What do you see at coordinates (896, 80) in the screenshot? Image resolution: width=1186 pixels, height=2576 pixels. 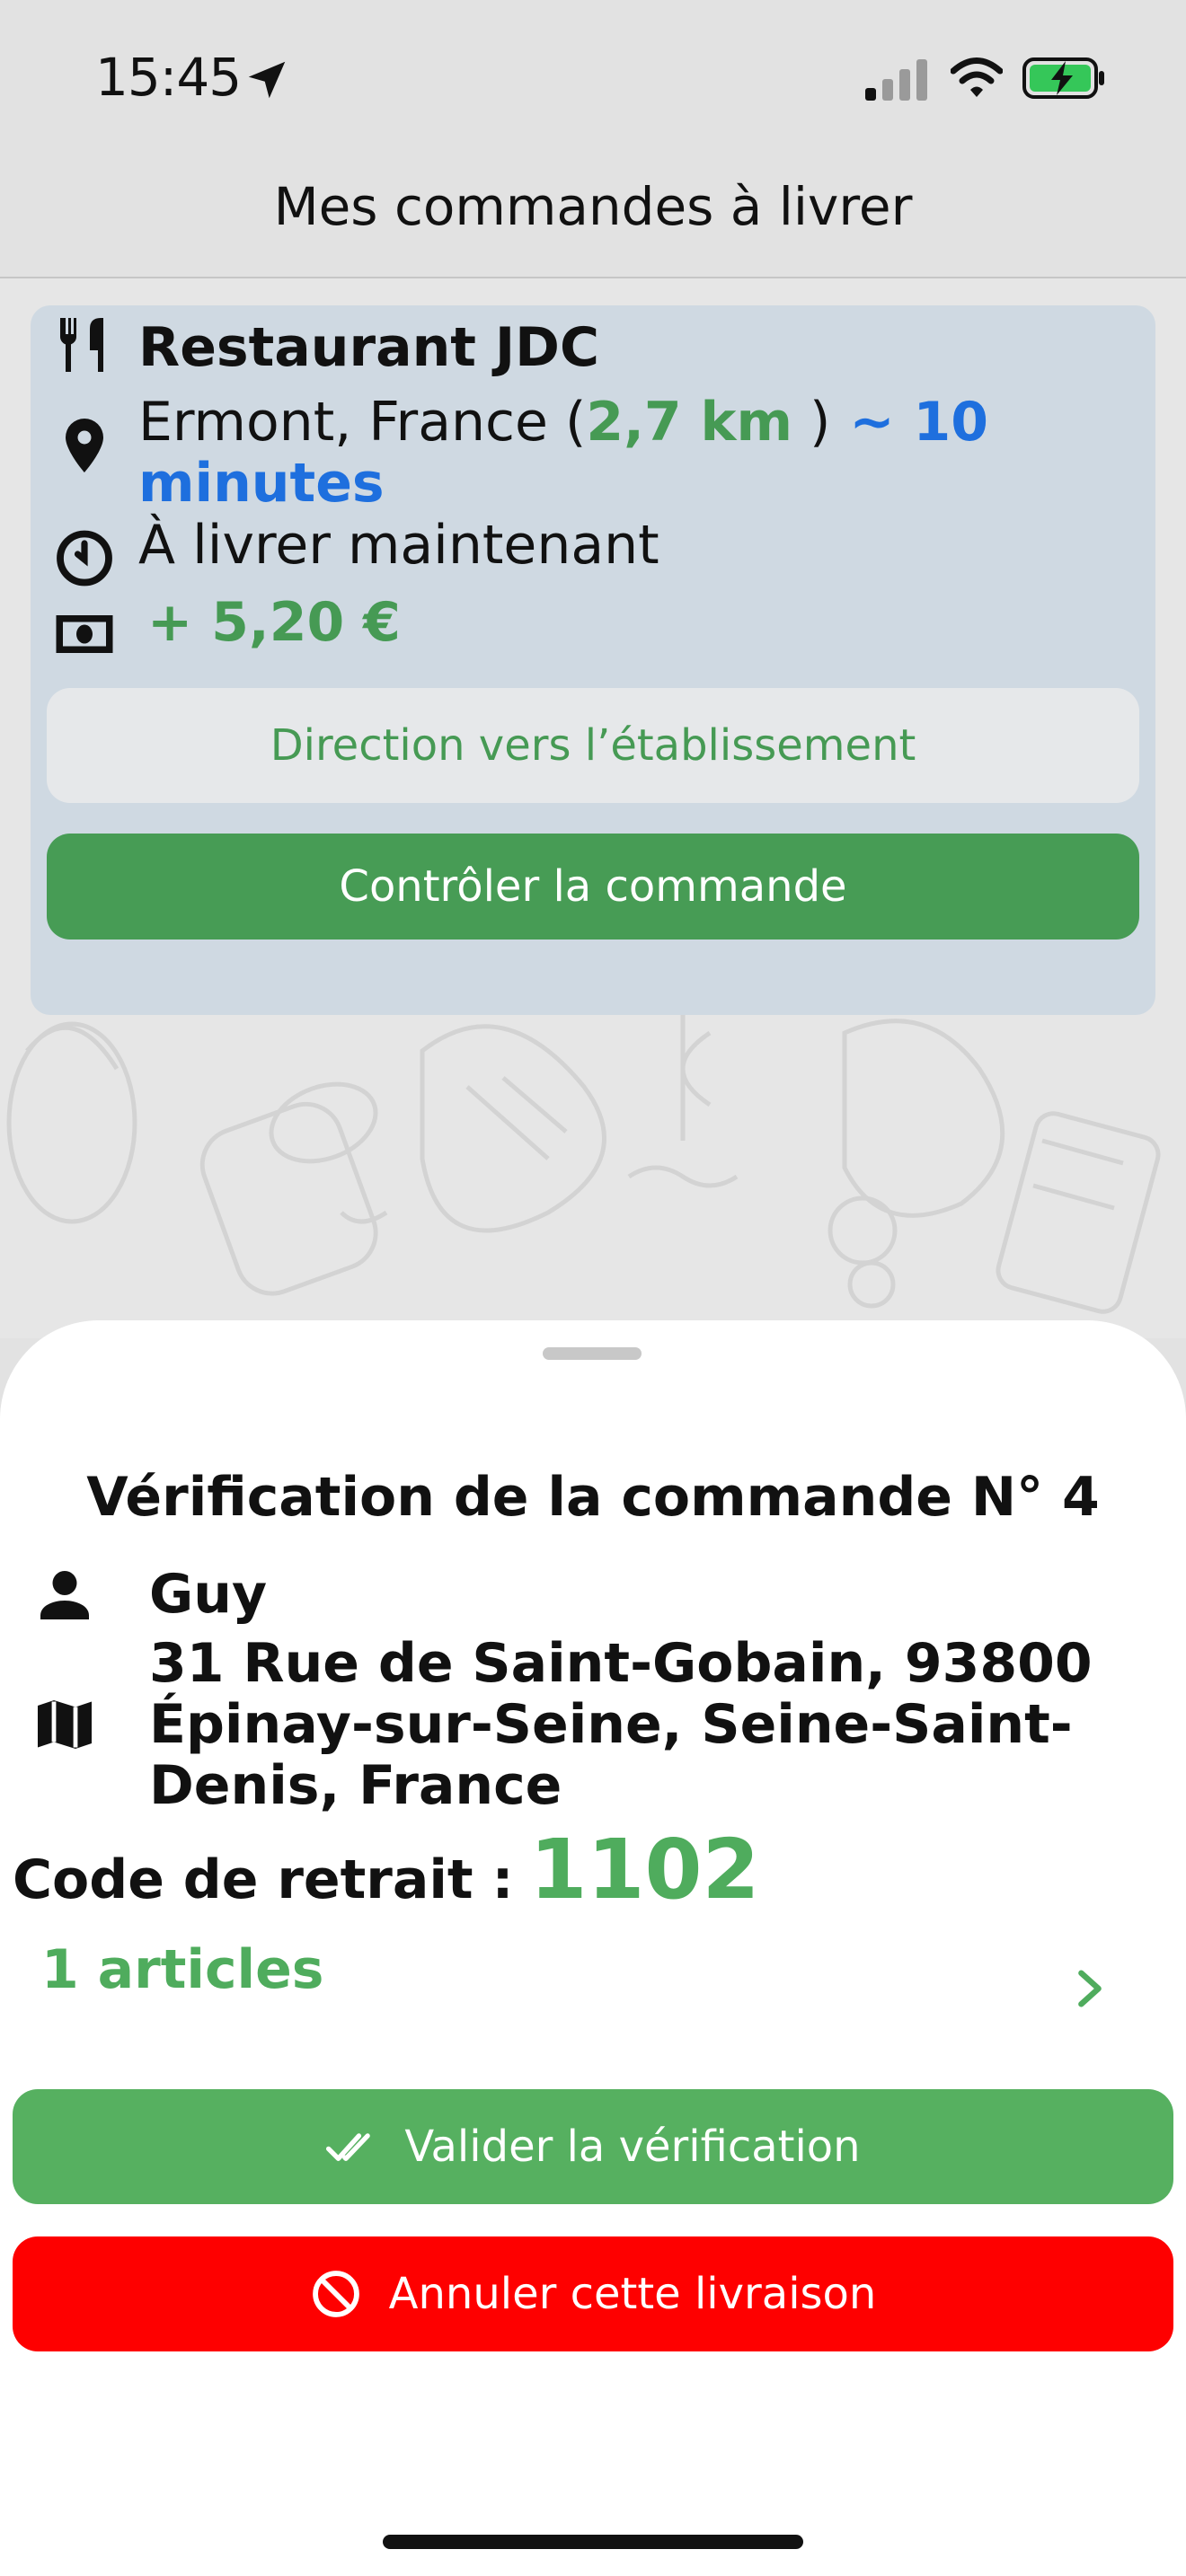 I see `cellular-signal-icon` at bounding box center [896, 80].